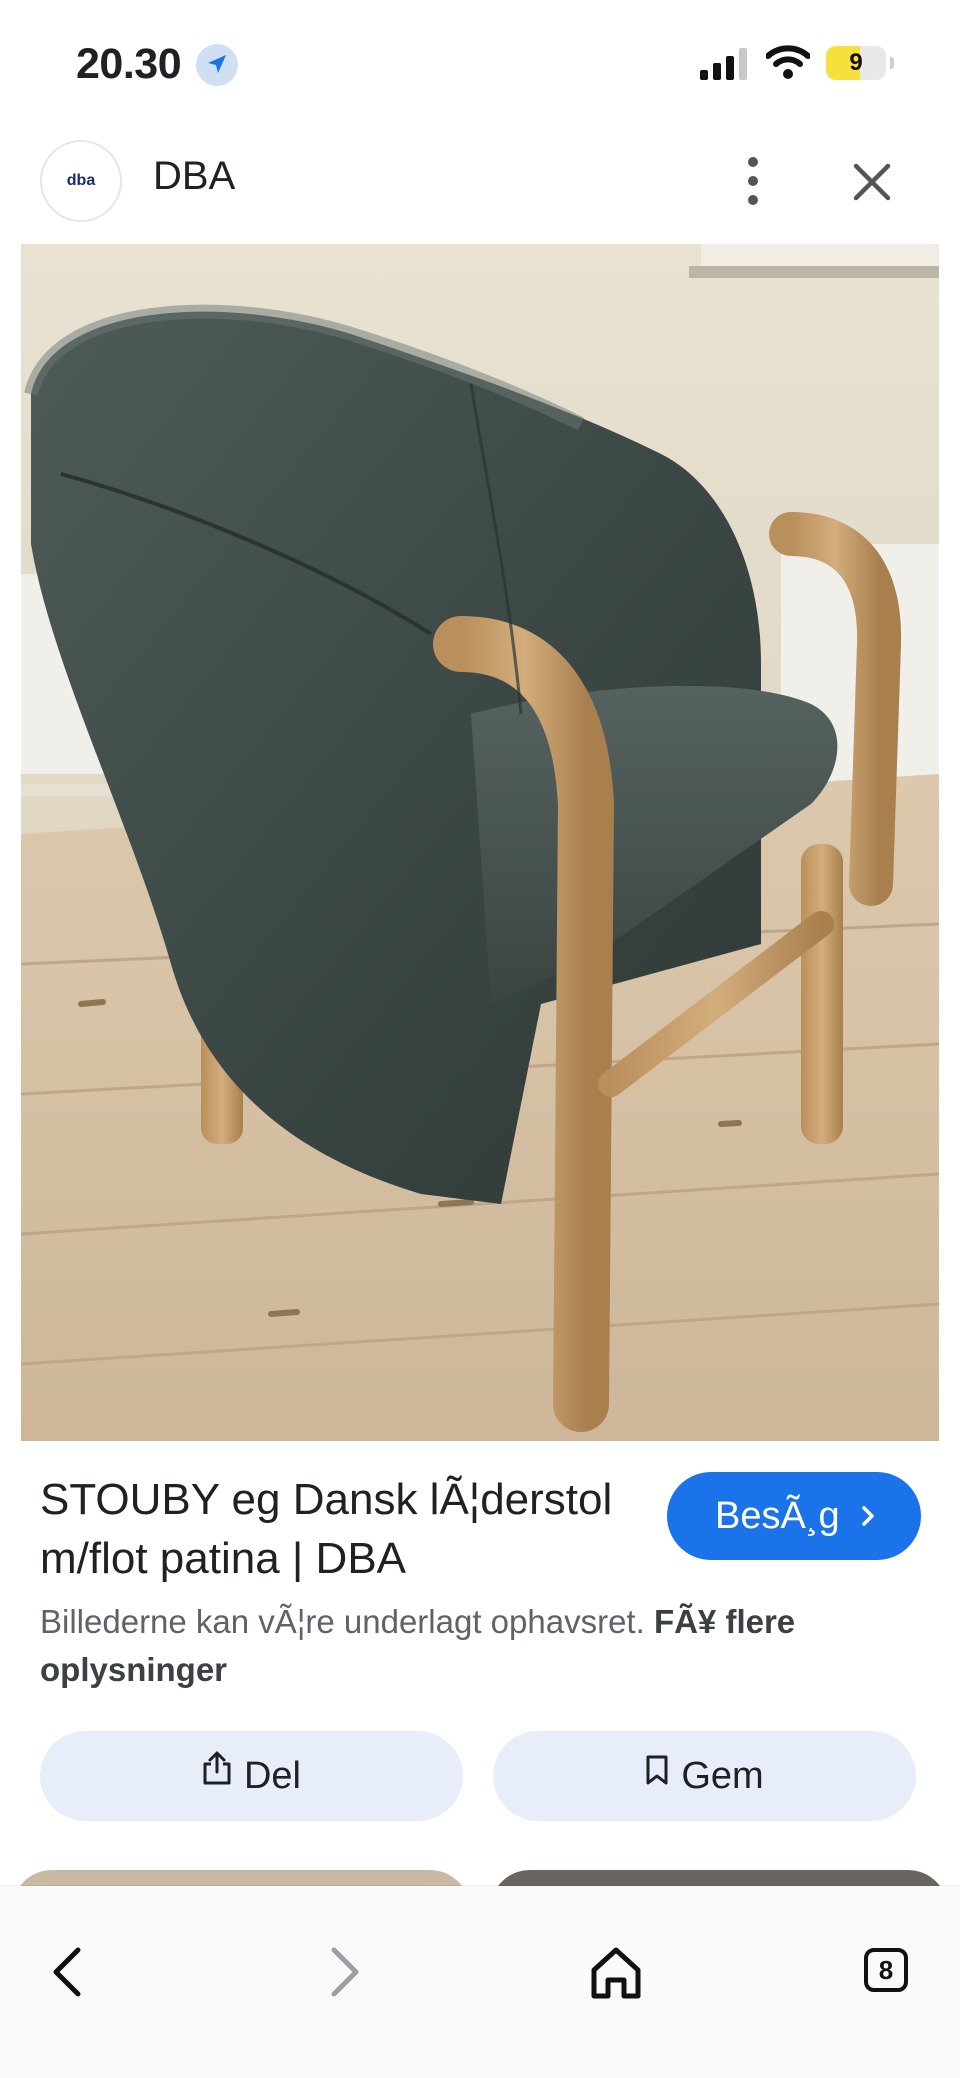  I want to click on back-icon, so click(67, 1972).